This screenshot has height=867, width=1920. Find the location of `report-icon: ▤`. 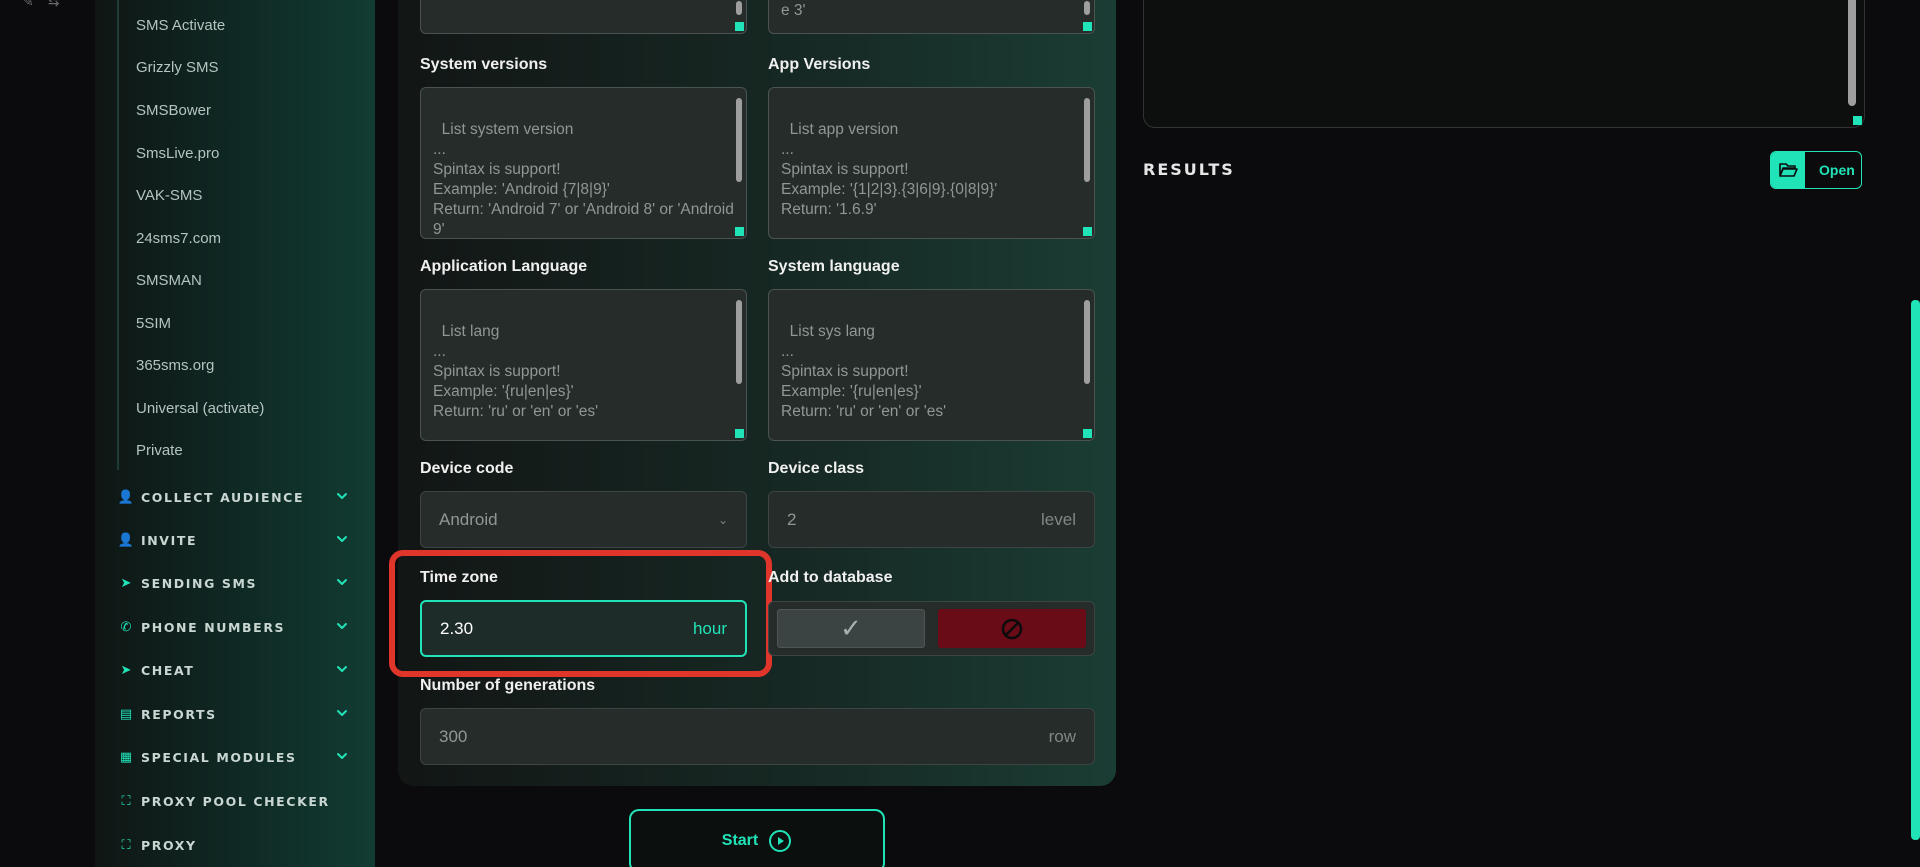

report-icon: ▤ is located at coordinates (126, 714).